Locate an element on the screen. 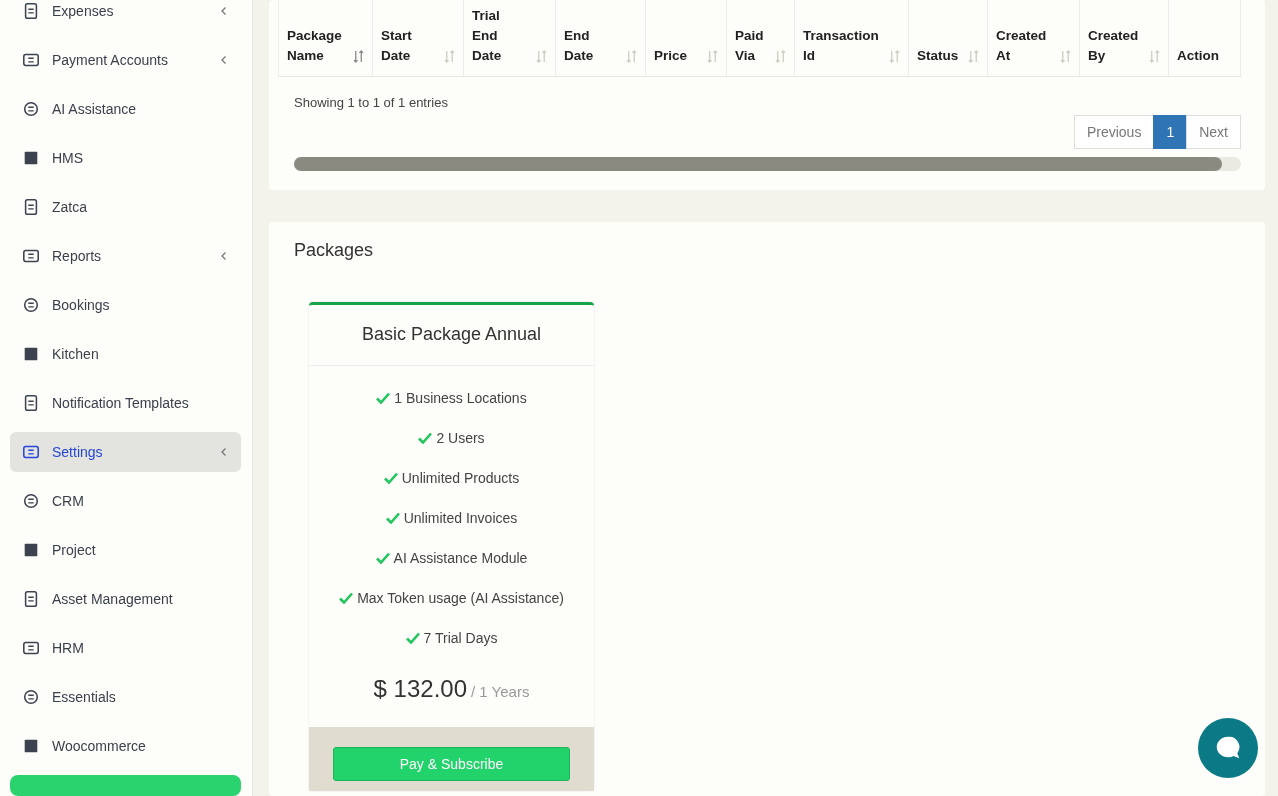 Image resolution: width=1278 pixels, height=796 pixels. column-header: Status is located at coordinates (948, 38).